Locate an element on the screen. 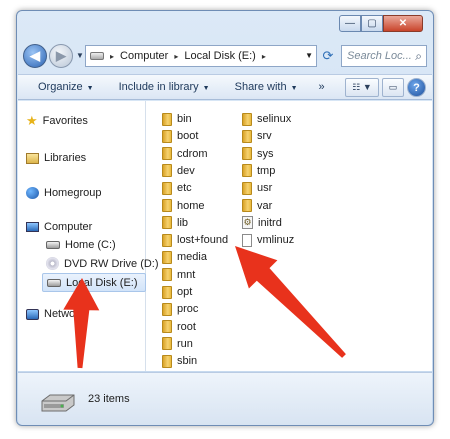  drive-icon is located at coordinates (97, 56).